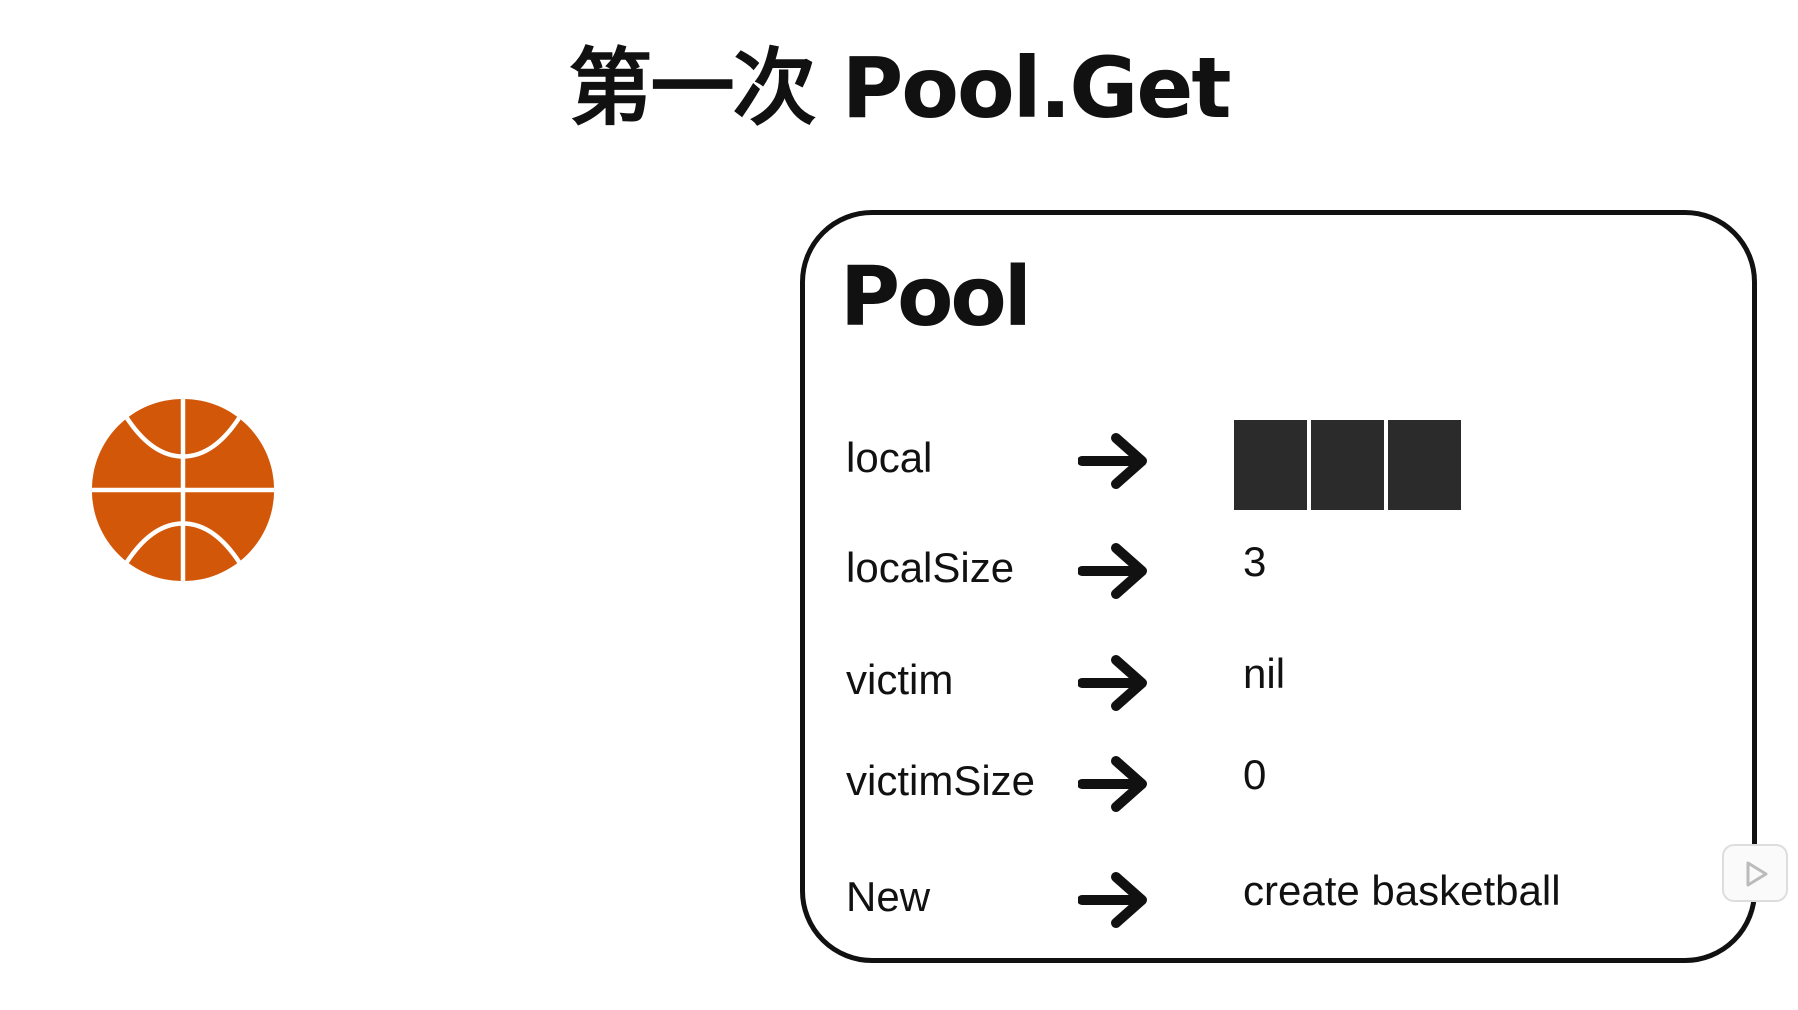 This screenshot has height=1010, width=1798. Describe the element at coordinates (889, 457) in the screenshot. I see `field-label: local` at that location.